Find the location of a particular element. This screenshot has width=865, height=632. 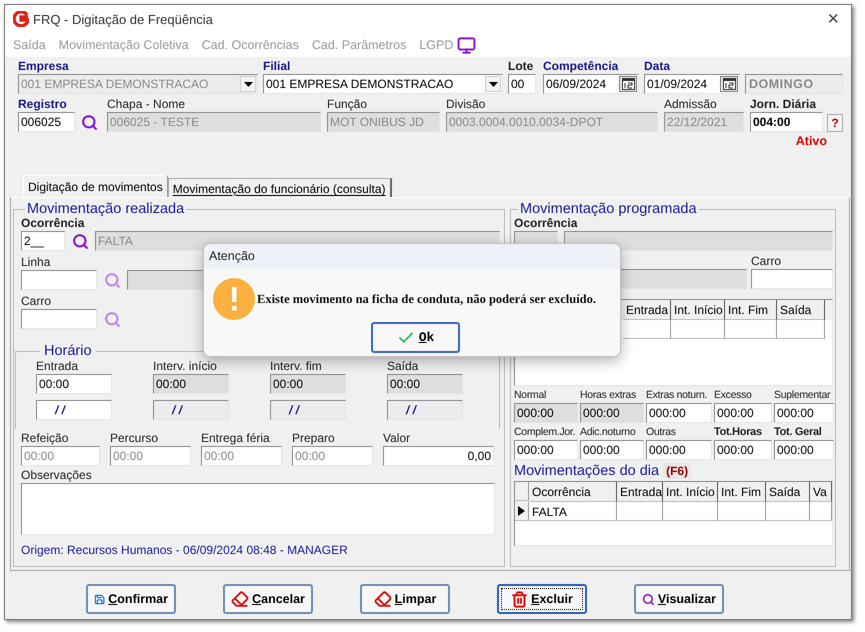

shortcut-label: (F6) is located at coordinates (677, 471).